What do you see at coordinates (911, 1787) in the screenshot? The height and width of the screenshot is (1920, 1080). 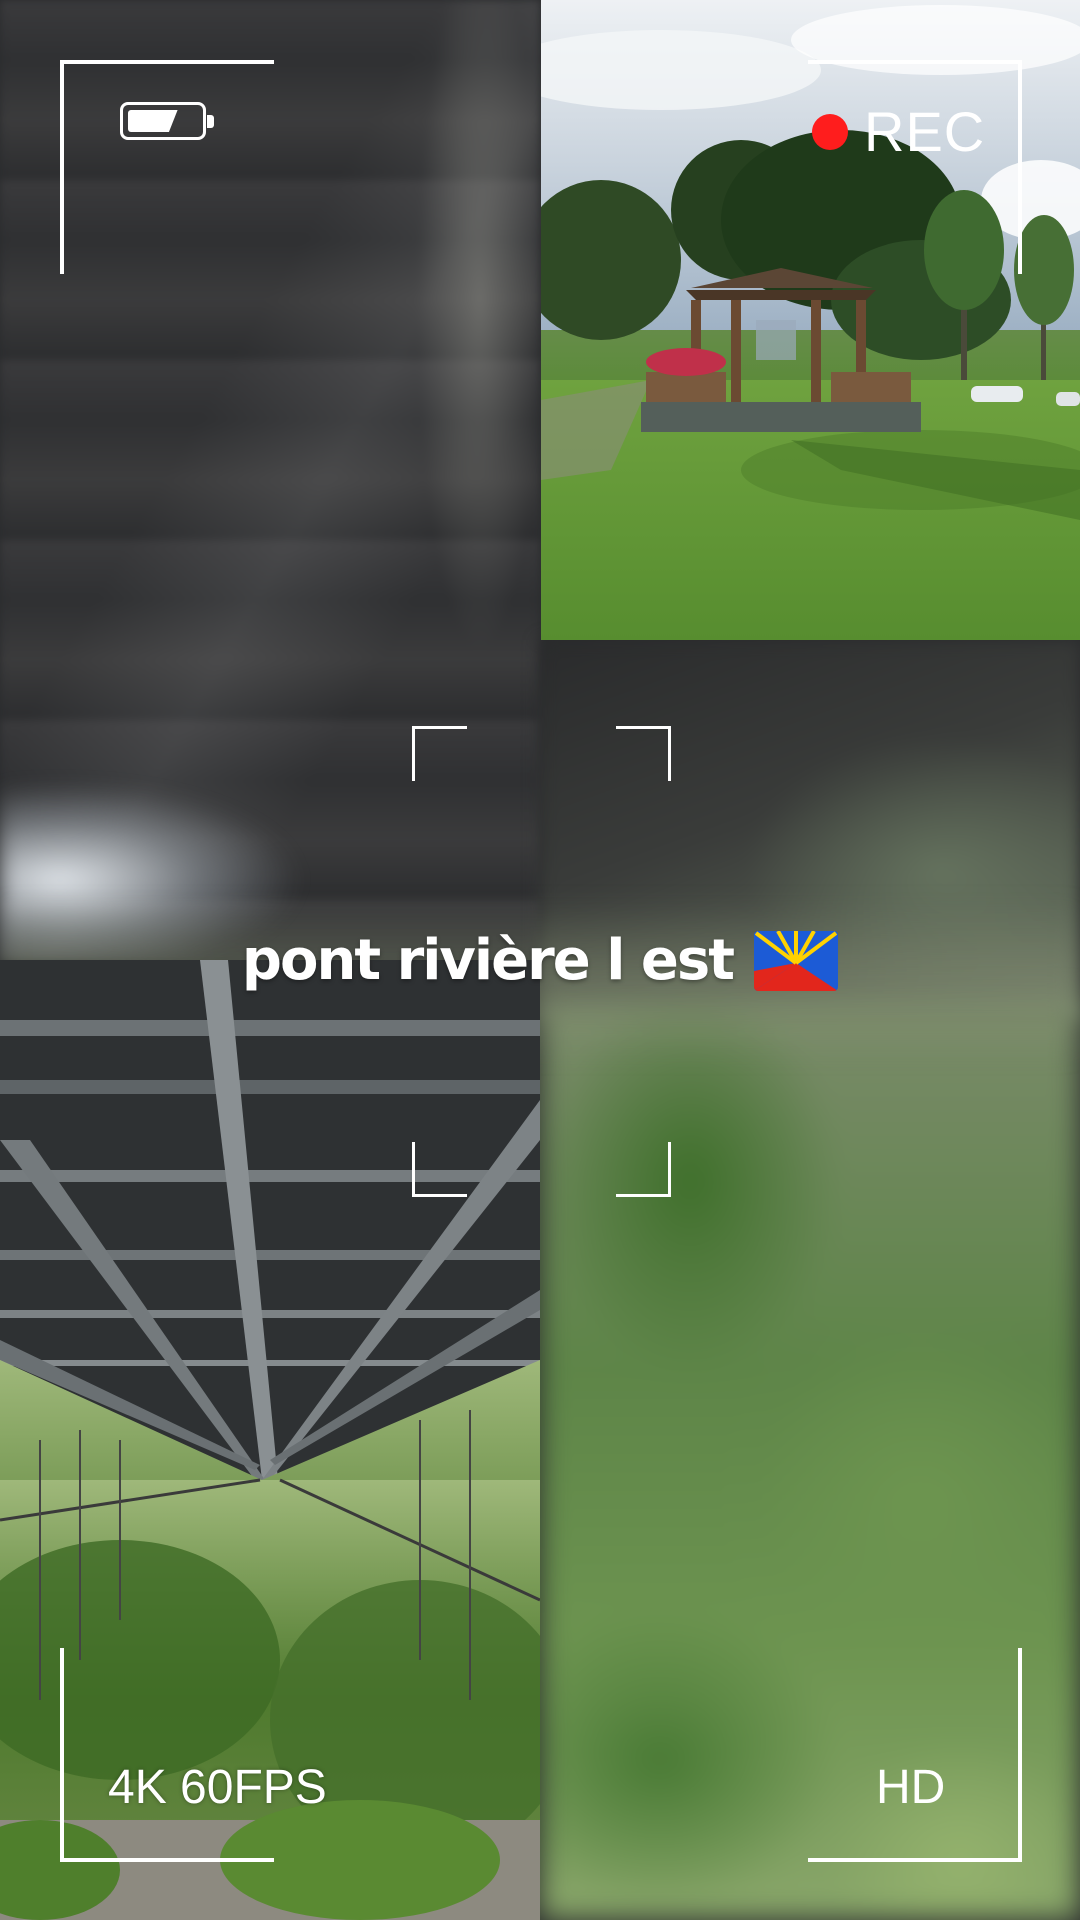 I see `hd-label: HD` at bounding box center [911, 1787].